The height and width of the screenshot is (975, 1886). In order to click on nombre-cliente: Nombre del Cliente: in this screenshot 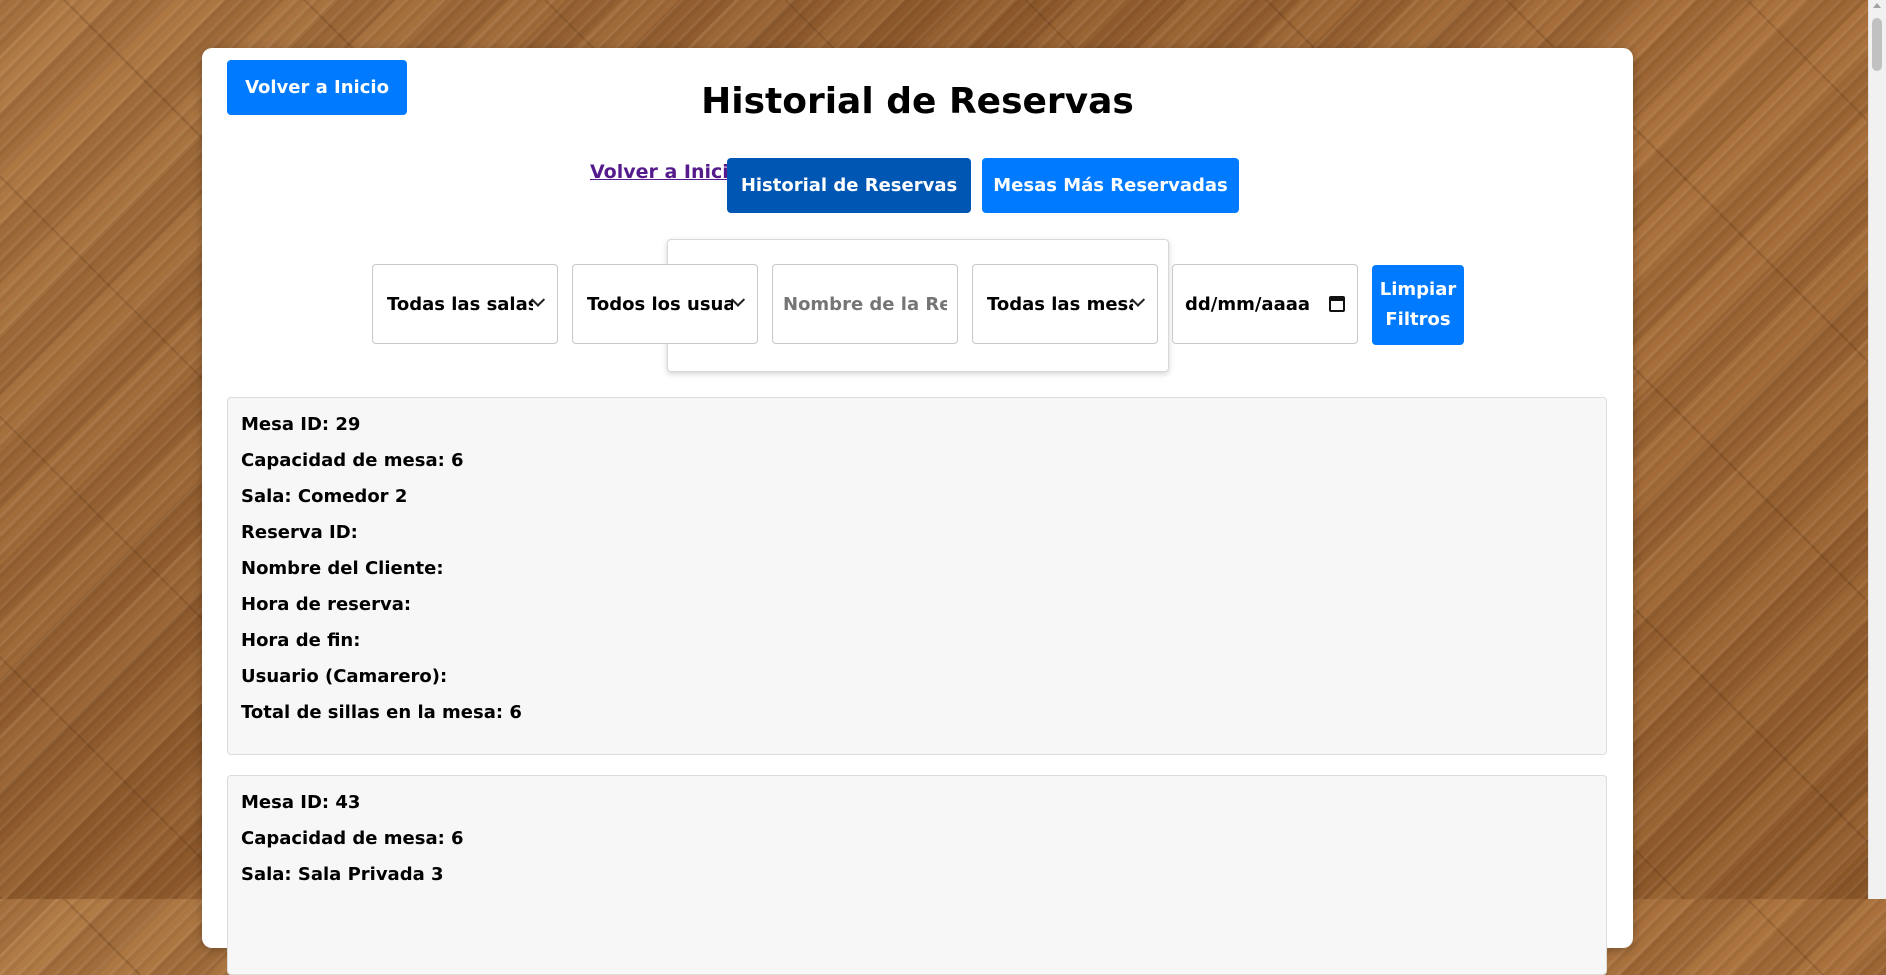, I will do `click(342, 568)`.